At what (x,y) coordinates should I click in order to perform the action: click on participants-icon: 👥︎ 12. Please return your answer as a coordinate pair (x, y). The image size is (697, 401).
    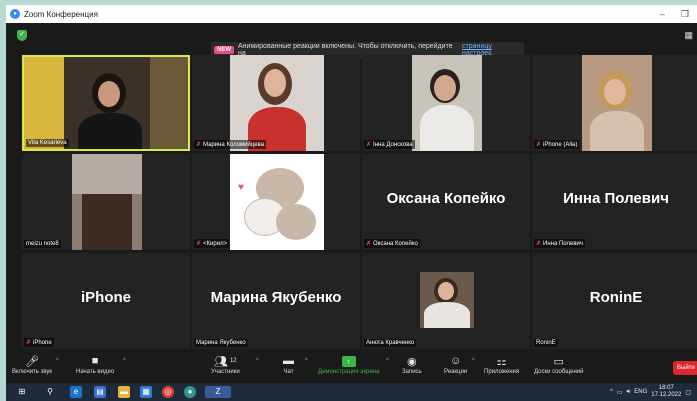
    Looking at the image, I should click on (225, 361).